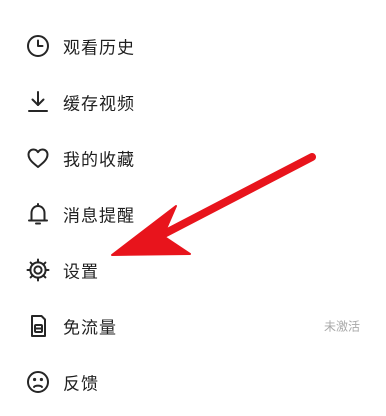 This screenshot has width=386, height=416. What do you see at coordinates (99, 216) in the screenshot?
I see `menu-item-label: 消息提醒` at bounding box center [99, 216].